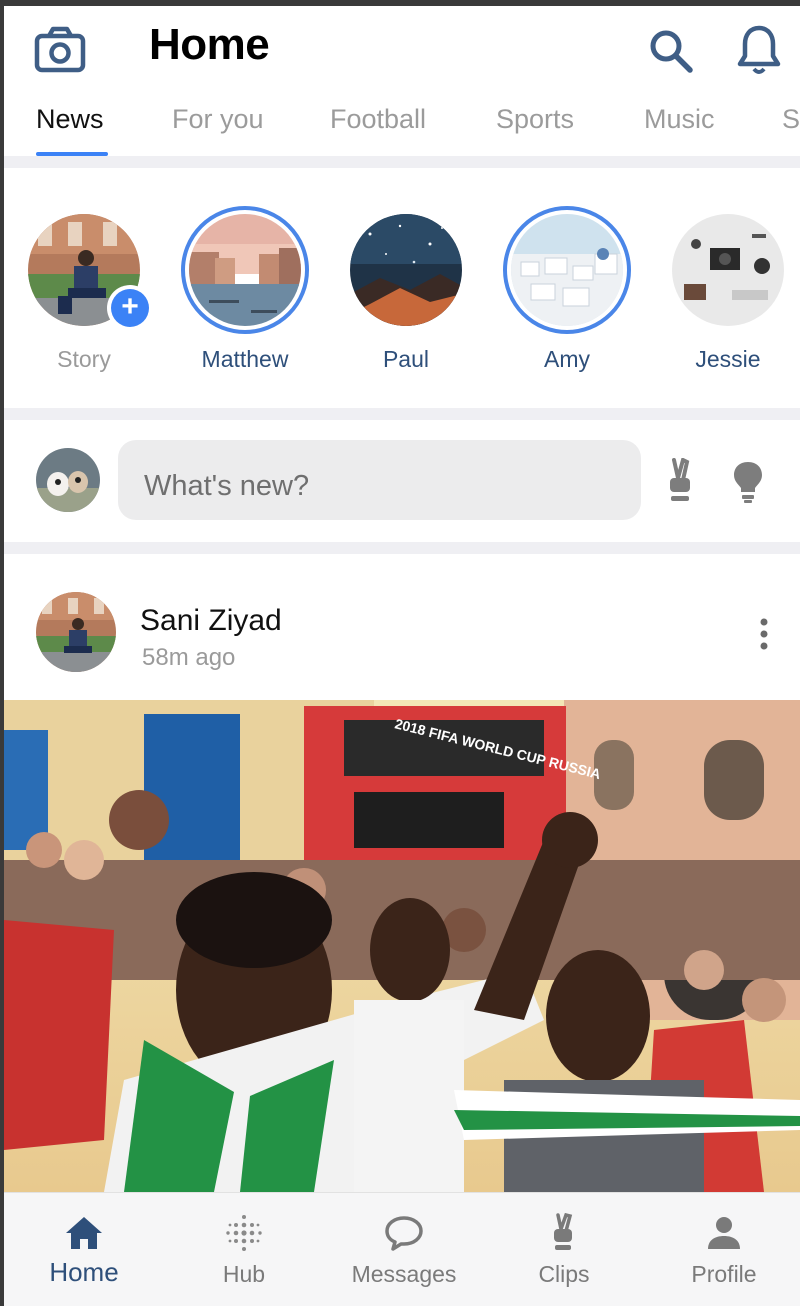  I want to click on nav-home: Home, so click(84, 1249).